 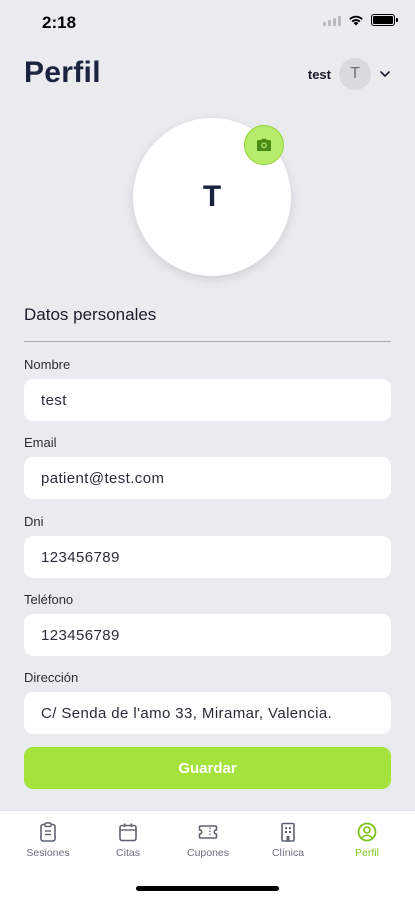 What do you see at coordinates (207, 400) in the screenshot?
I see `nombre-field` at bounding box center [207, 400].